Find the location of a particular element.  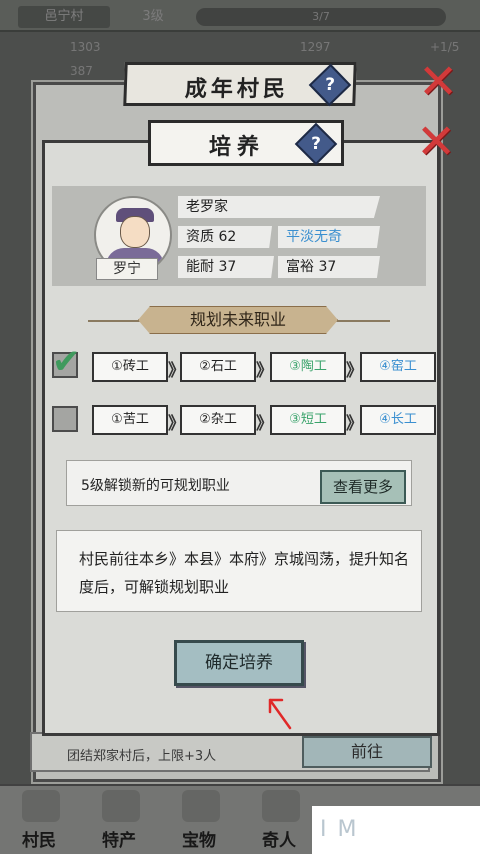

villager-modal-title-text: 成年村民 is located at coordinates (237, 89).